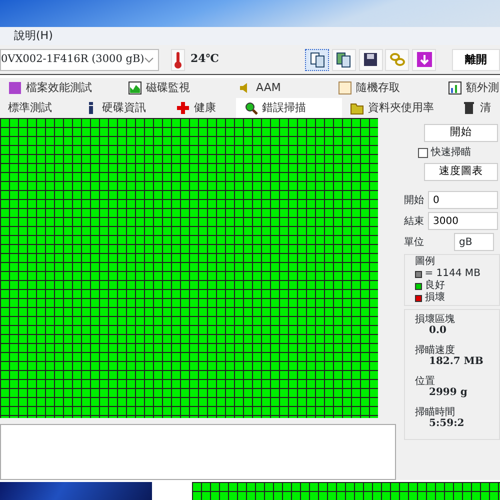 The image size is (500, 500). I want to click on save-icon, so click(370, 59).